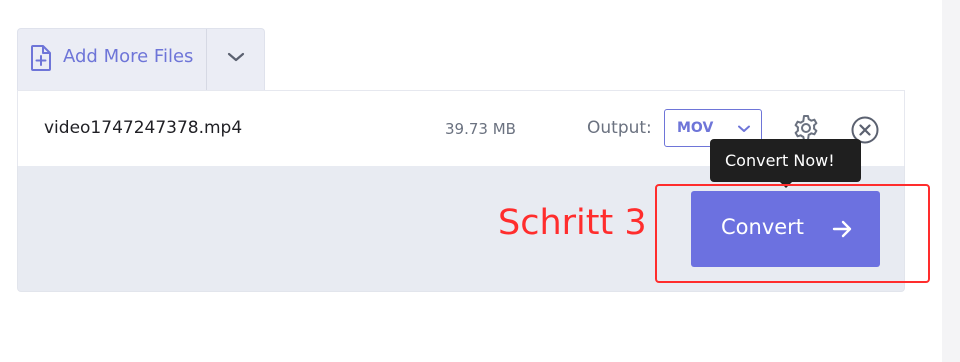 The image size is (960, 362). I want to click on add-more-files-button: Add More Files, so click(112, 59).